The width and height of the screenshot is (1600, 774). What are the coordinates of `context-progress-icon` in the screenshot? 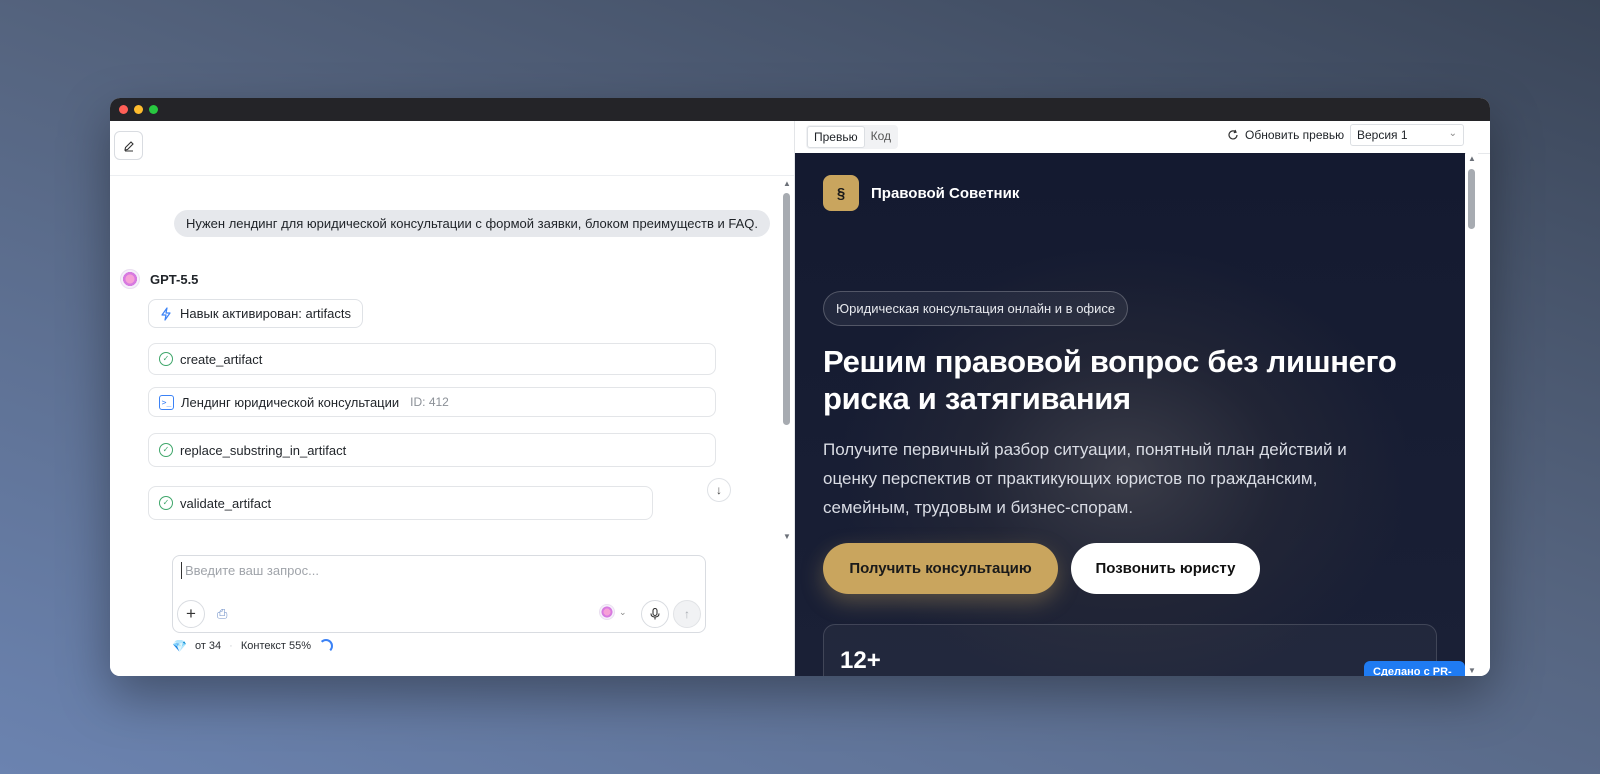 It's located at (326, 646).